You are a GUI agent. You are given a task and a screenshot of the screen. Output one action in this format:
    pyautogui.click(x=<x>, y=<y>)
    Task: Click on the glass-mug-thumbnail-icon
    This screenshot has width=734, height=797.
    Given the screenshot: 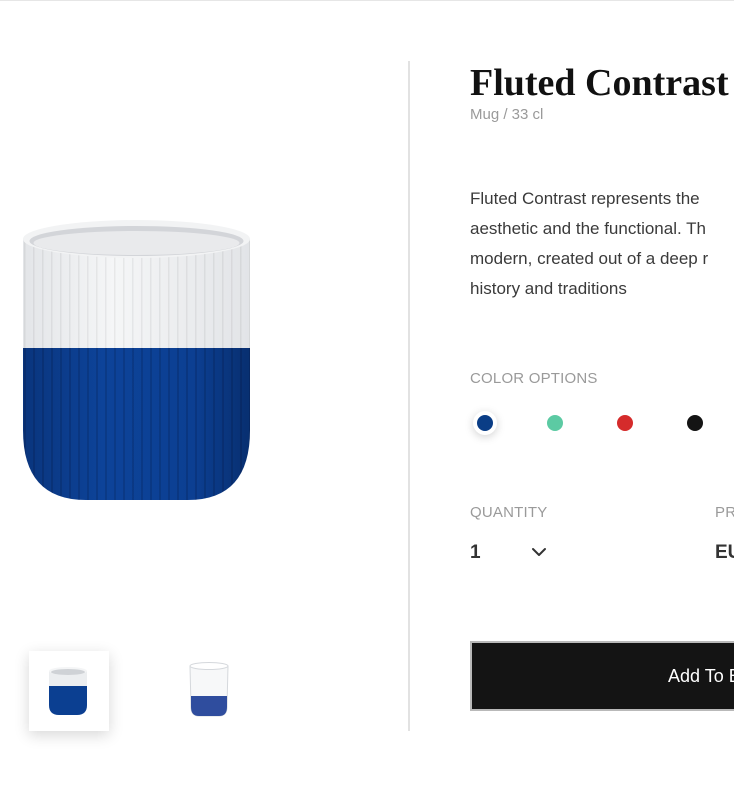 What is the action you would take?
    pyautogui.click(x=209, y=689)
    